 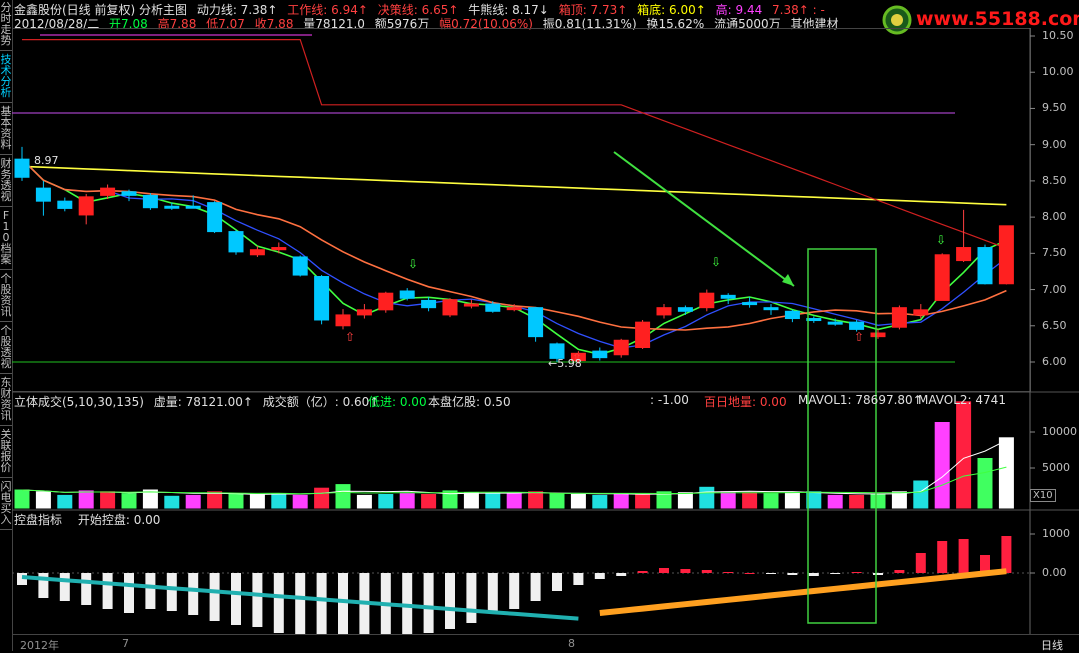 I want to click on price-axis-label: 6.00, so click(x=1054, y=361).